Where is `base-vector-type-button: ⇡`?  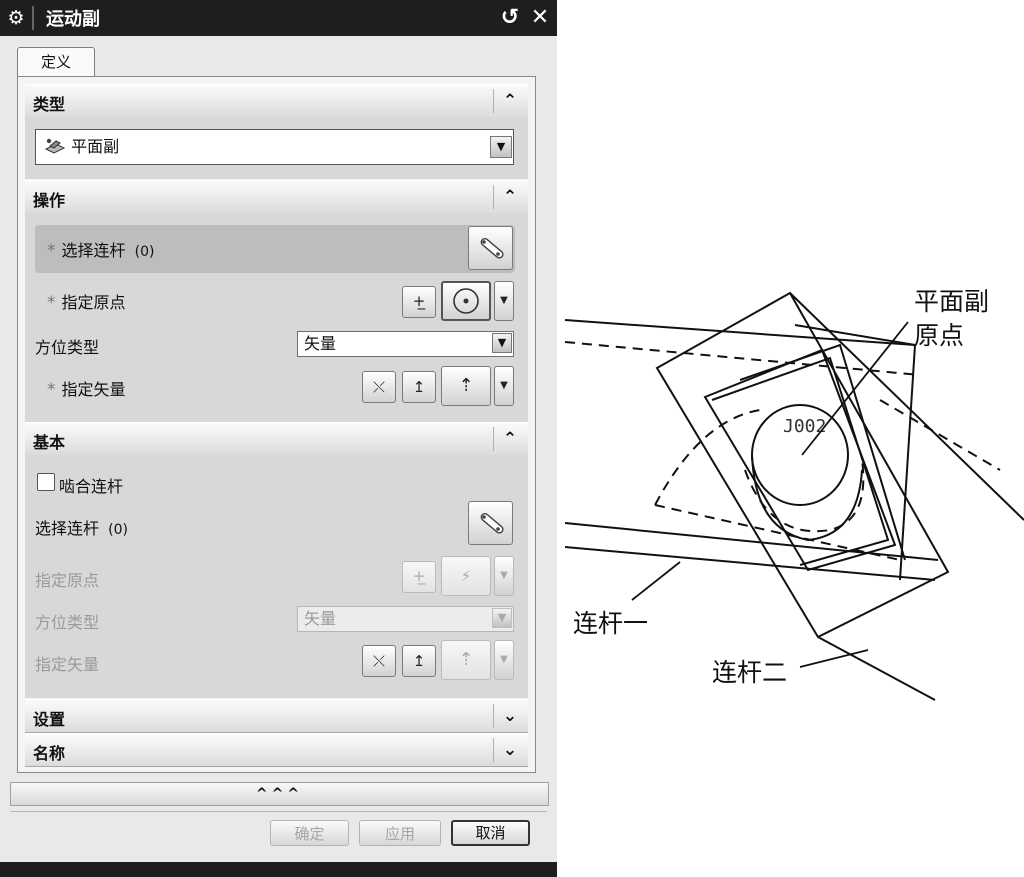
base-vector-type-button: ⇡ is located at coordinates (466, 660).